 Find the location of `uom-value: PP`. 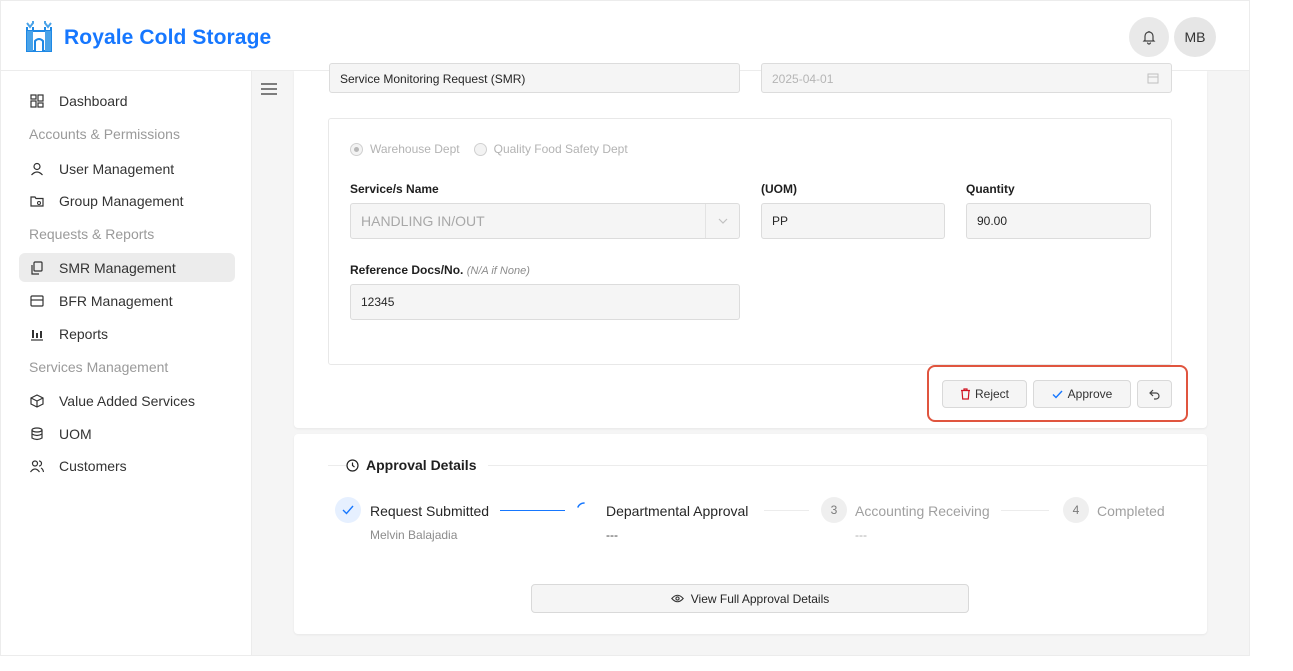

uom-value: PP is located at coordinates (780, 221).